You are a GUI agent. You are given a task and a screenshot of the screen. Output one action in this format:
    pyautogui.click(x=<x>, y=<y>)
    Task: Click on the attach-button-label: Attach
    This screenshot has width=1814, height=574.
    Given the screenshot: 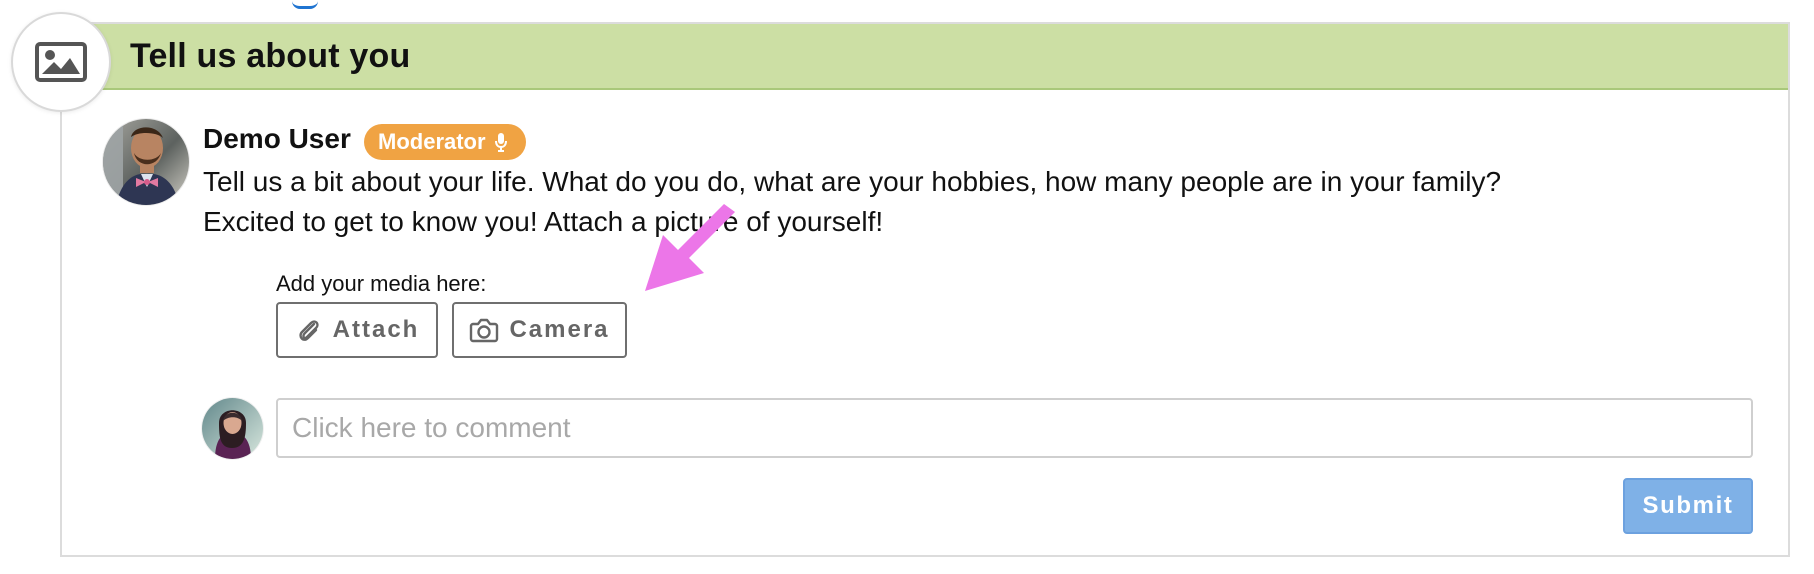 What is the action you would take?
    pyautogui.click(x=376, y=329)
    